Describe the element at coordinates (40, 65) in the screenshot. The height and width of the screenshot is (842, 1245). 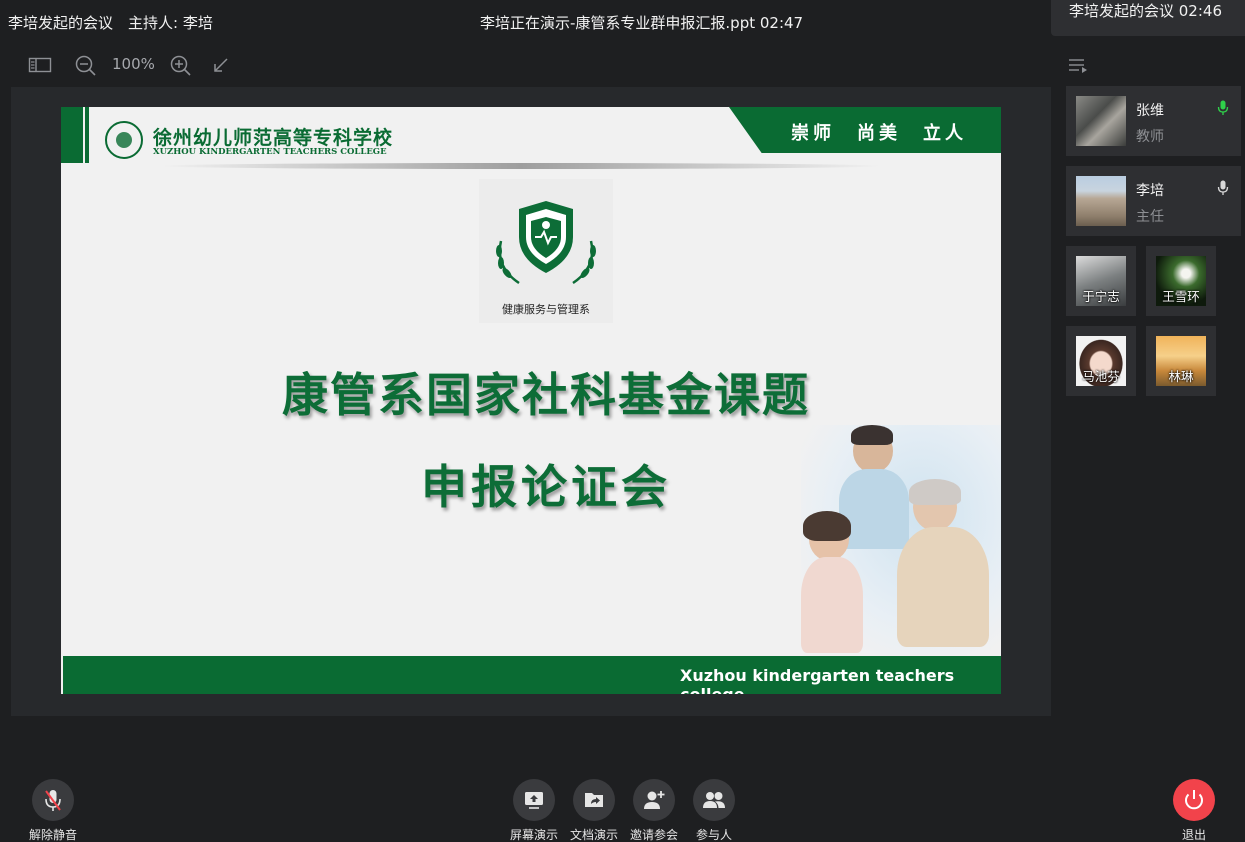
I see `sidebar-toggle-icon` at that location.